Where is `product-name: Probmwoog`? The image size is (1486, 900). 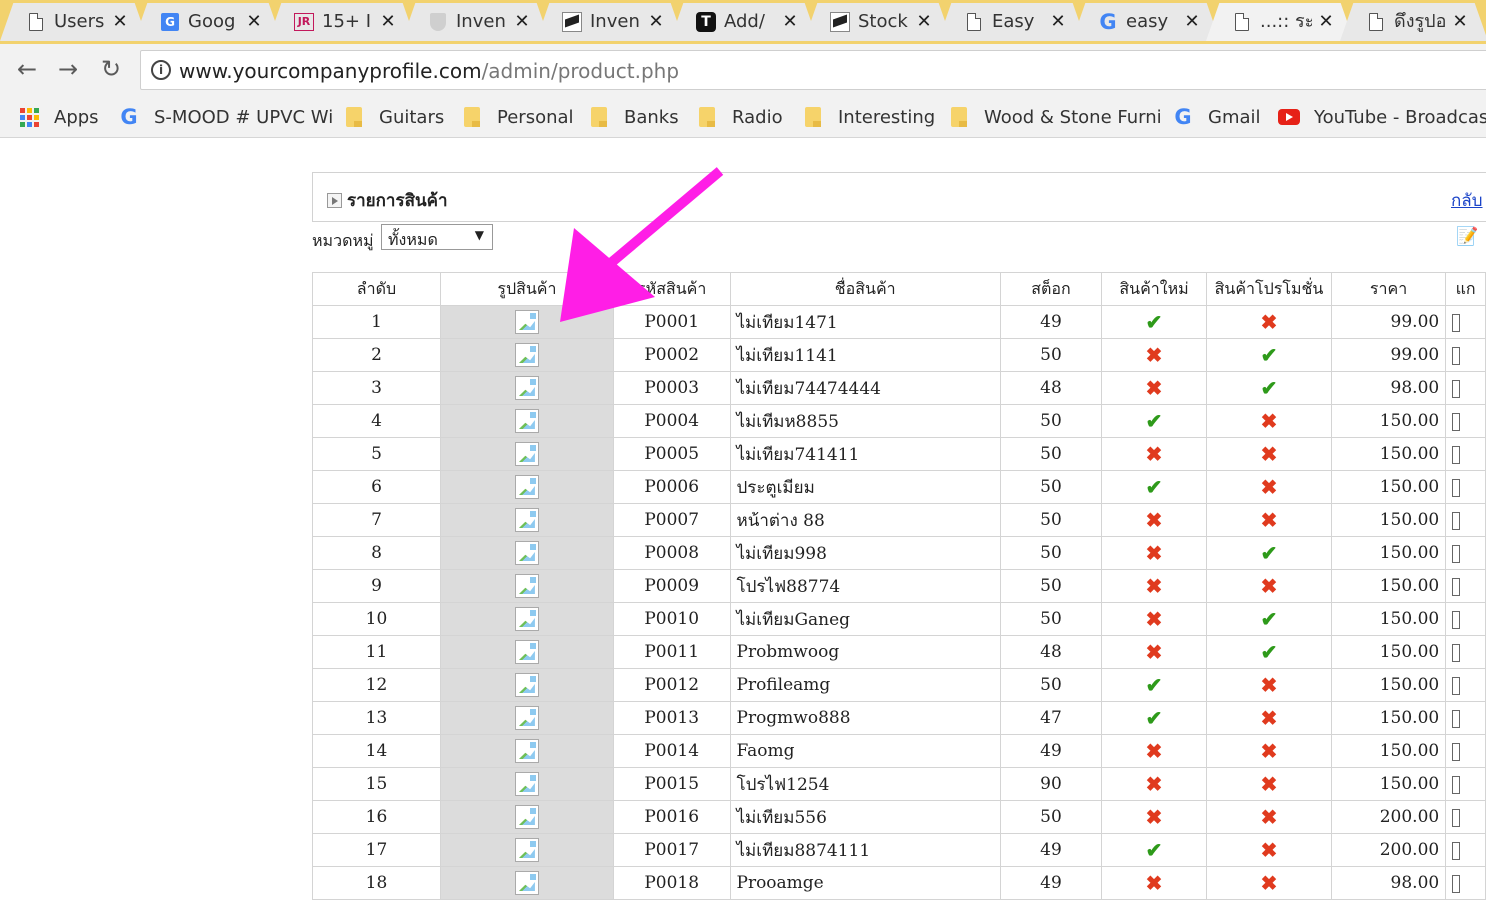
product-name: Probmwoog is located at coordinates (865, 652).